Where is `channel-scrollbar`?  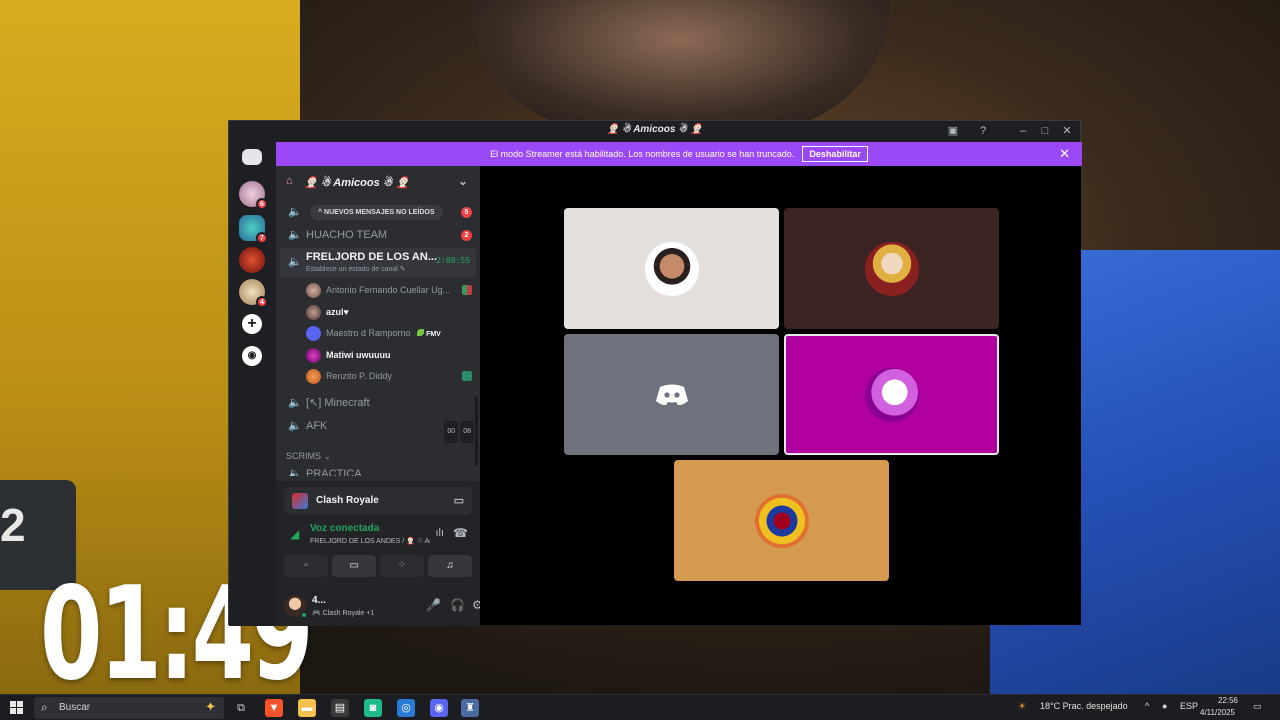
channel-scrollbar is located at coordinates (476, 431).